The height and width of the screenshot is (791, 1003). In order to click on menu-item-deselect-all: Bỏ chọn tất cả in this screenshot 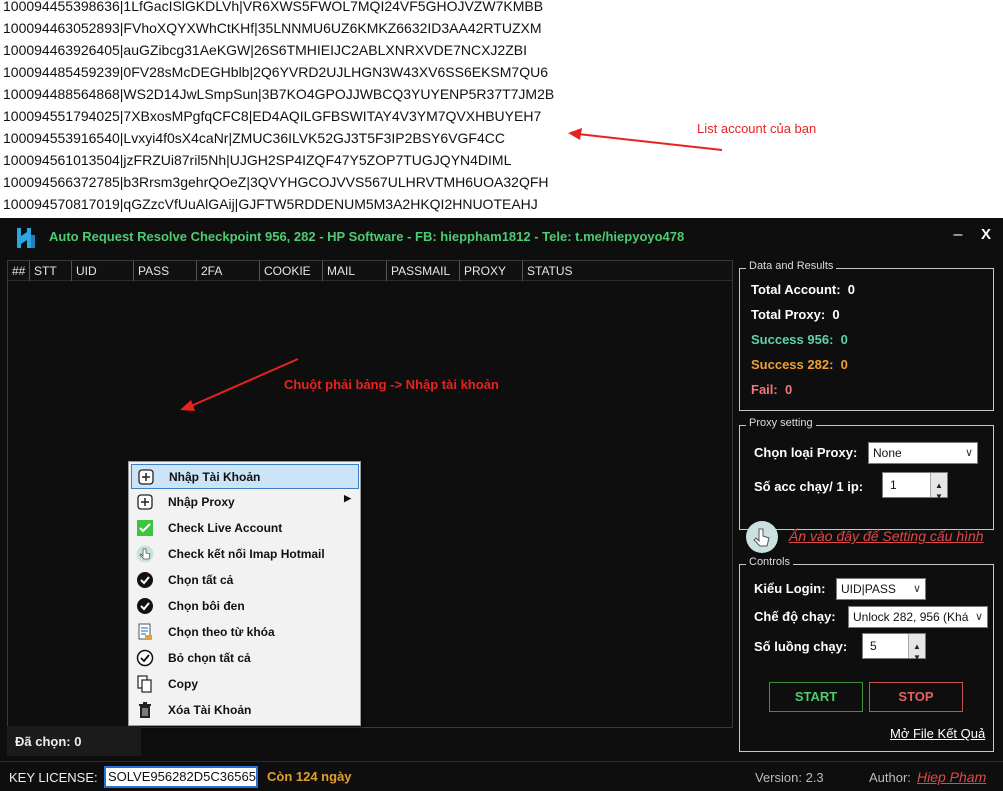, I will do `click(245, 658)`.